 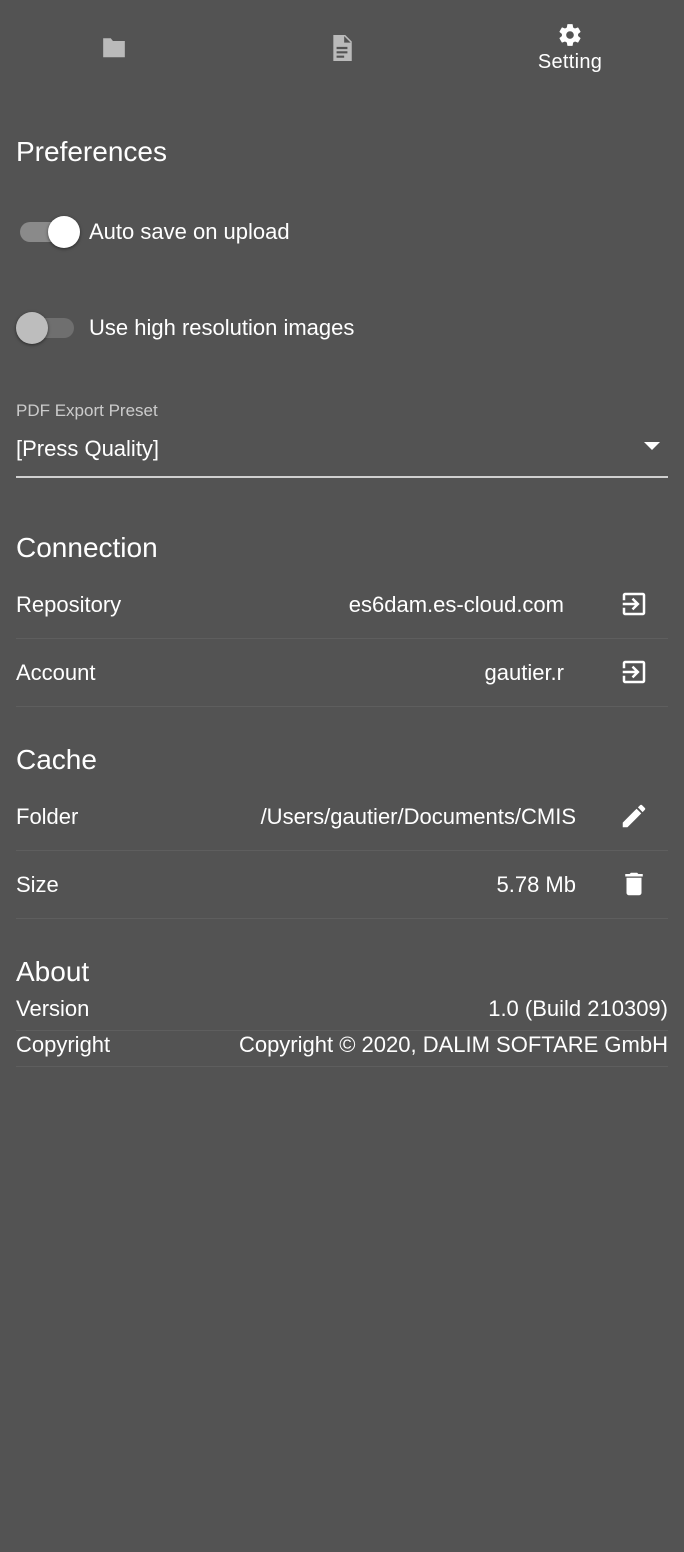 I want to click on pdf-preset-label: PDF Export Preset, so click(x=87, y=410).